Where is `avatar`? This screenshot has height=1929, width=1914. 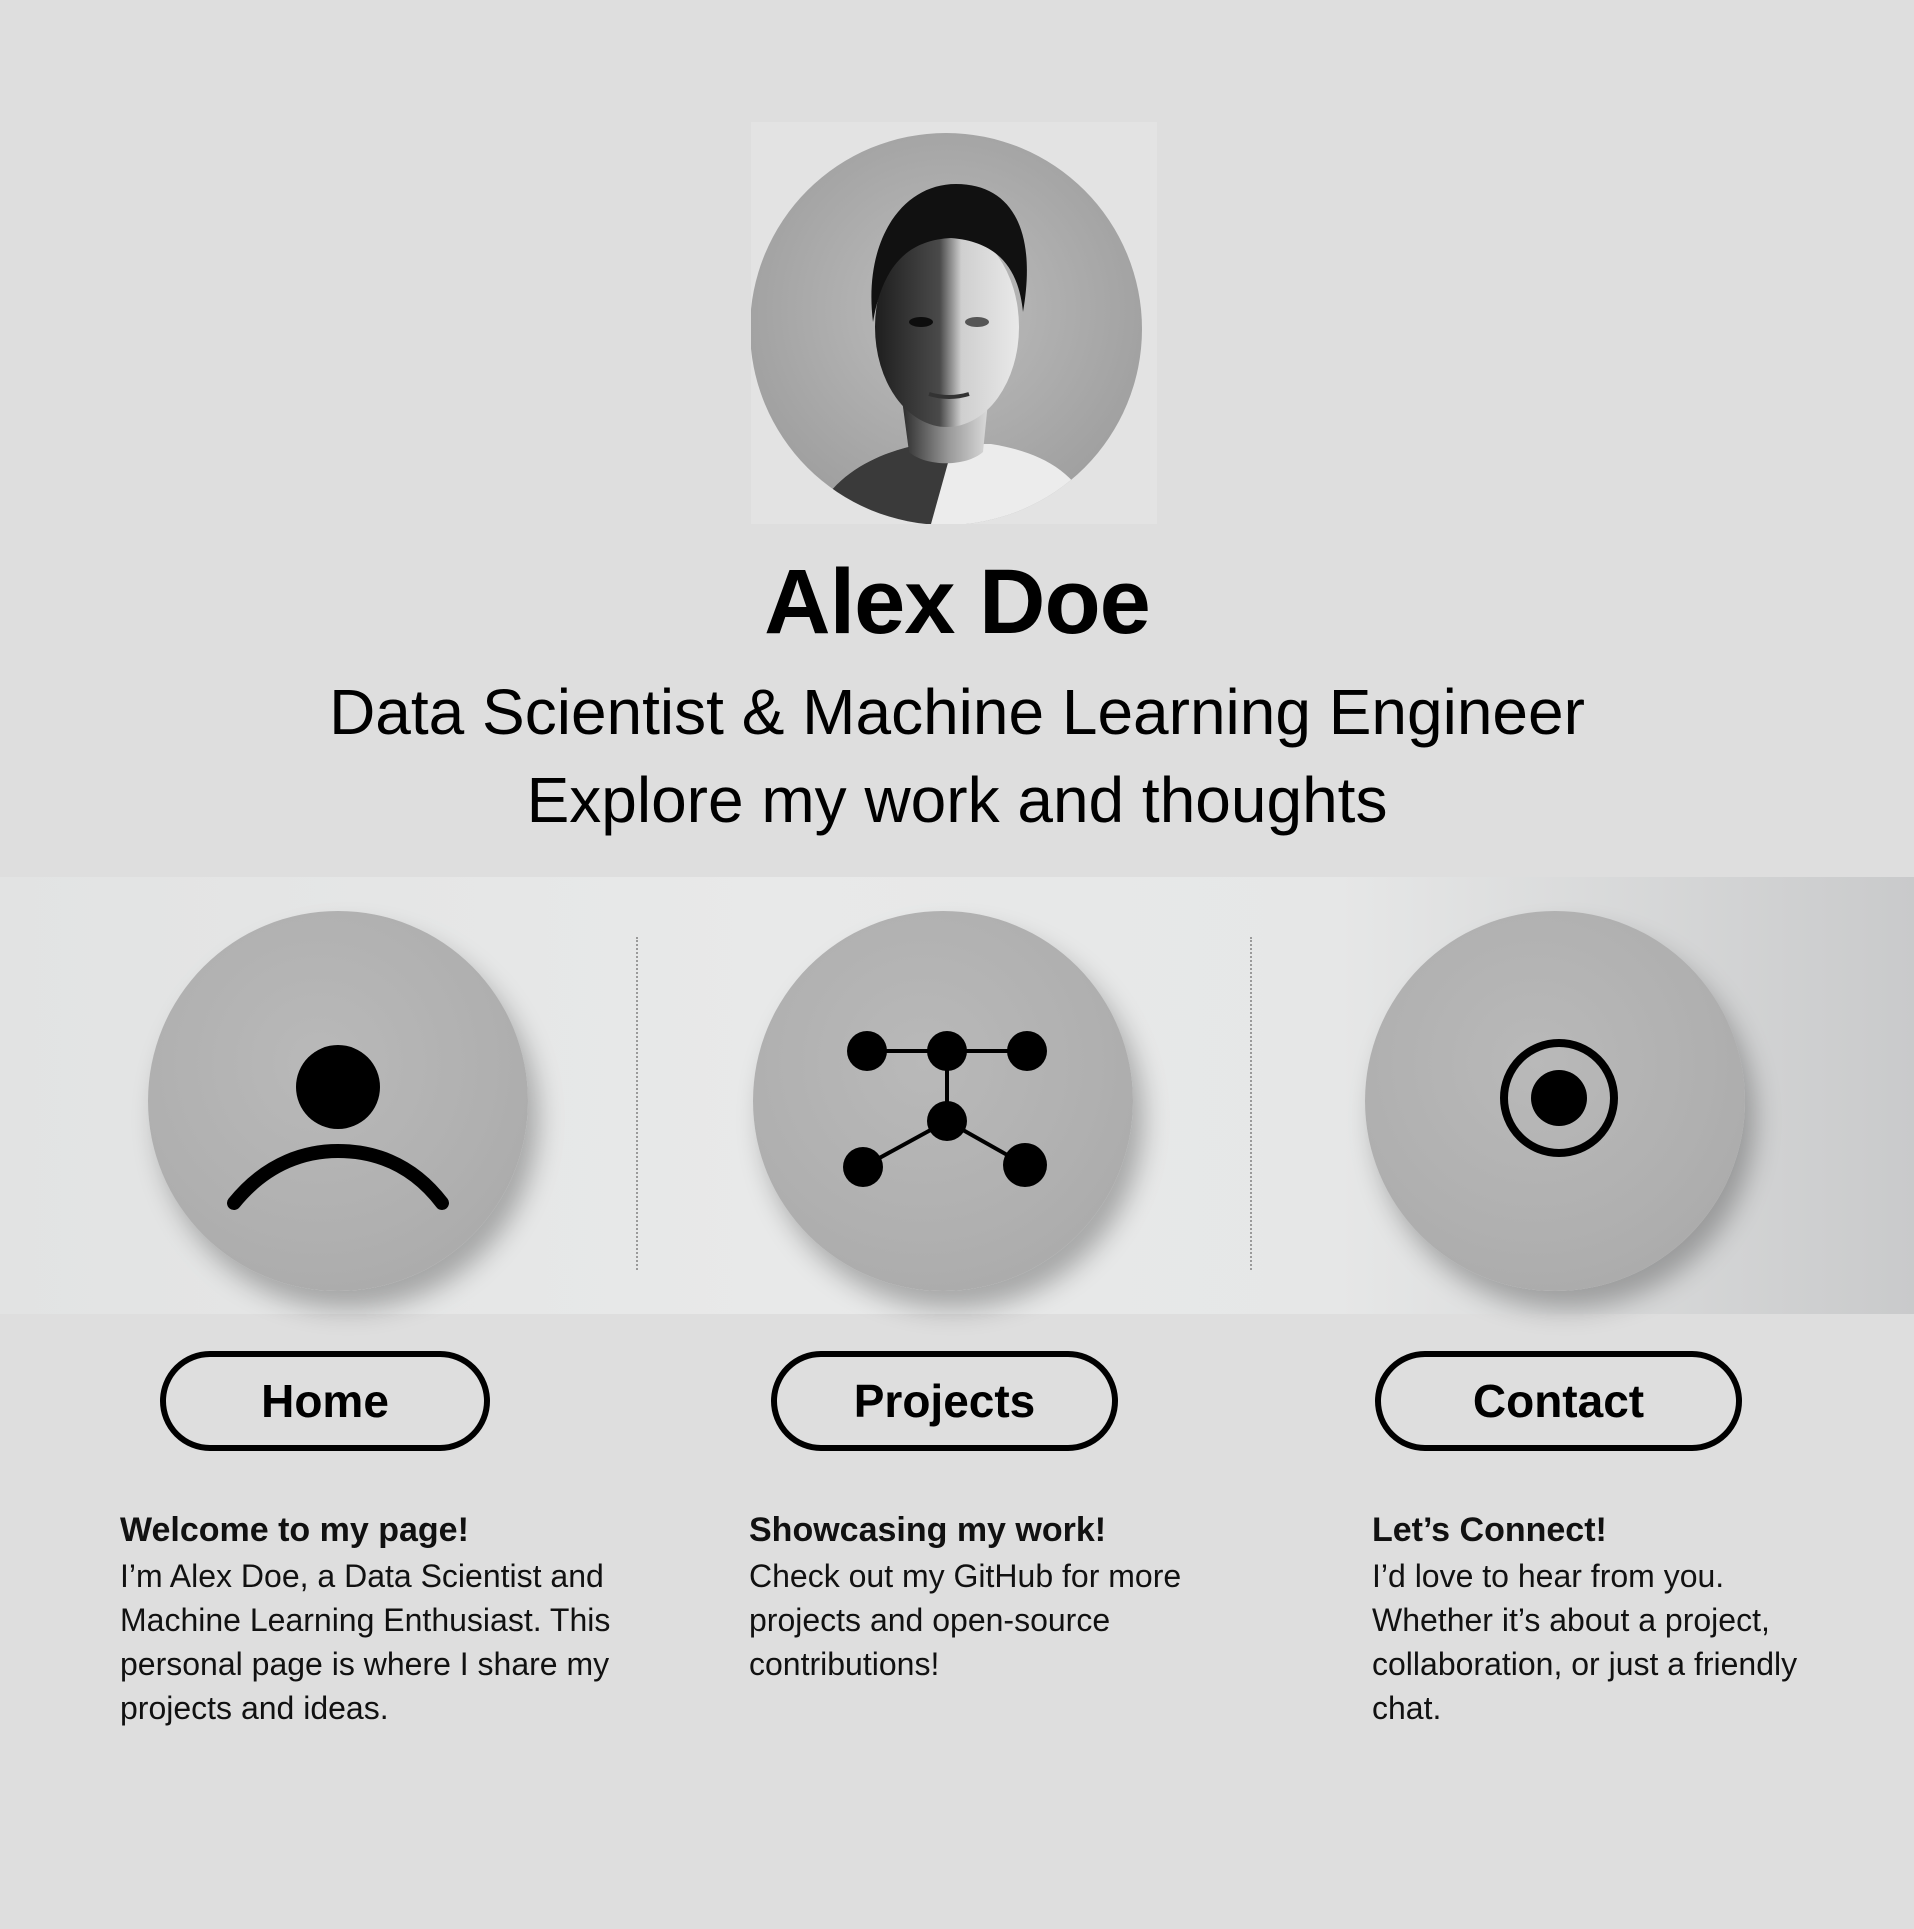
avatar is located at coordinates (954, 323).